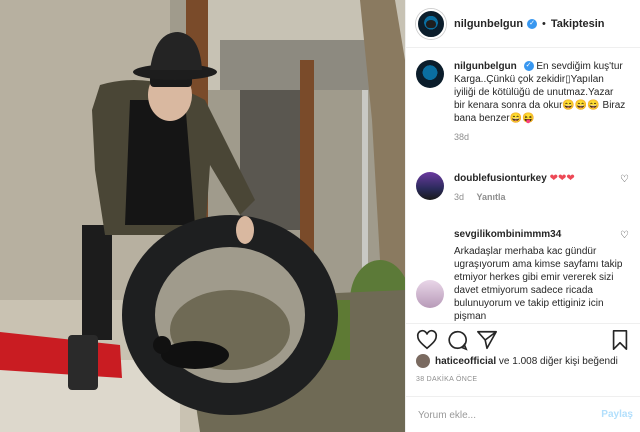 The height and width of the screenshot is (432, 640). I want to click on comment-icon, so click(457, 340).